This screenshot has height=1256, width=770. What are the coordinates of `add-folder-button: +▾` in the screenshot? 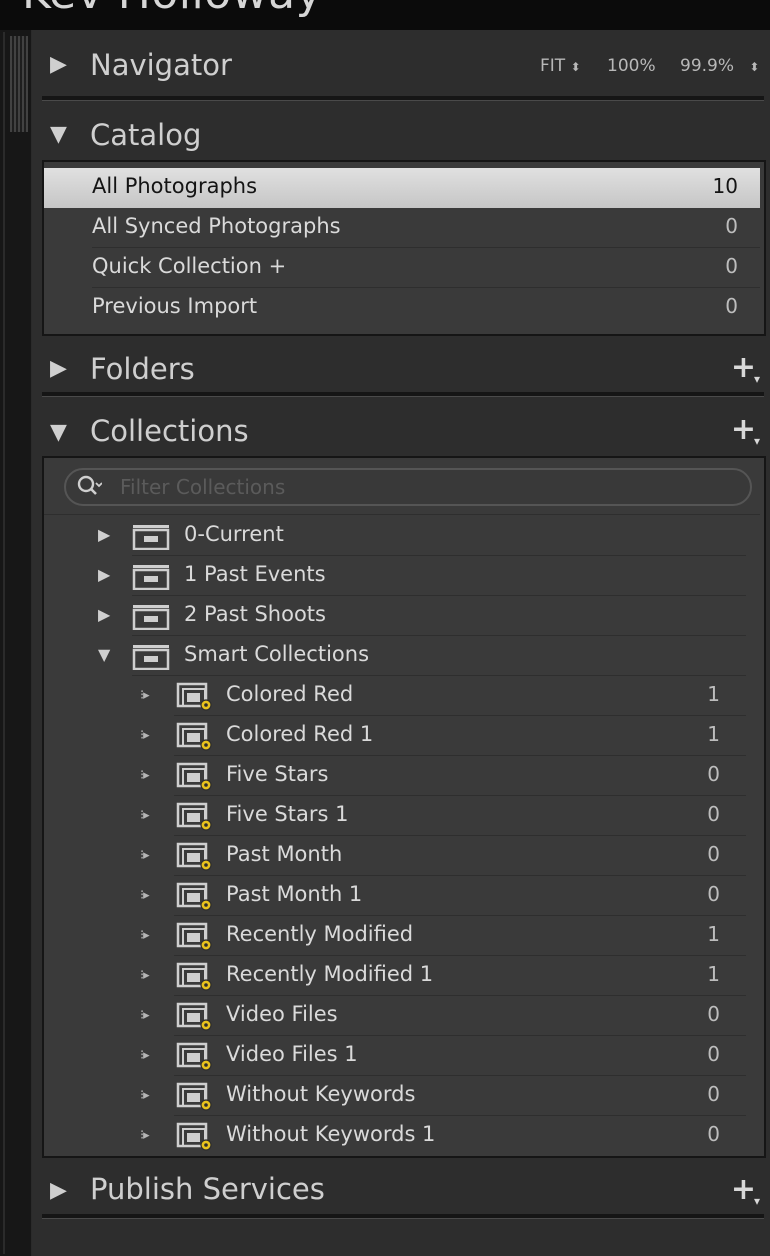 It's located at (745, 368).